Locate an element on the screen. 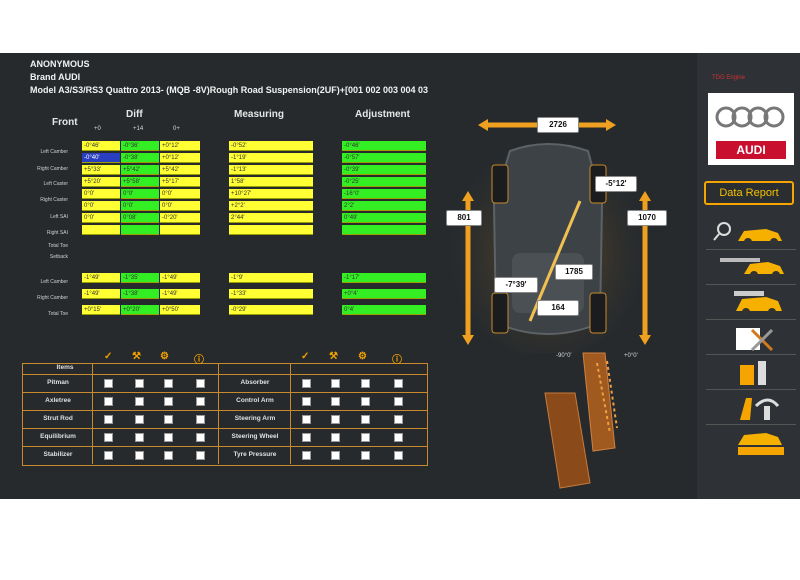  car-lift-icon is located at coordinates (751, 268).